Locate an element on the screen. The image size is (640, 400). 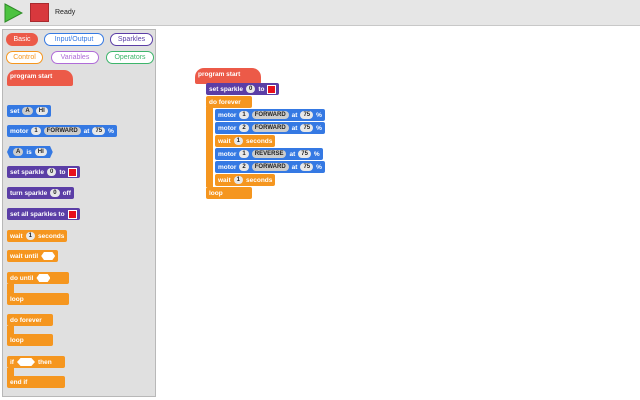
play-icon is located at coordinates (13, 13).